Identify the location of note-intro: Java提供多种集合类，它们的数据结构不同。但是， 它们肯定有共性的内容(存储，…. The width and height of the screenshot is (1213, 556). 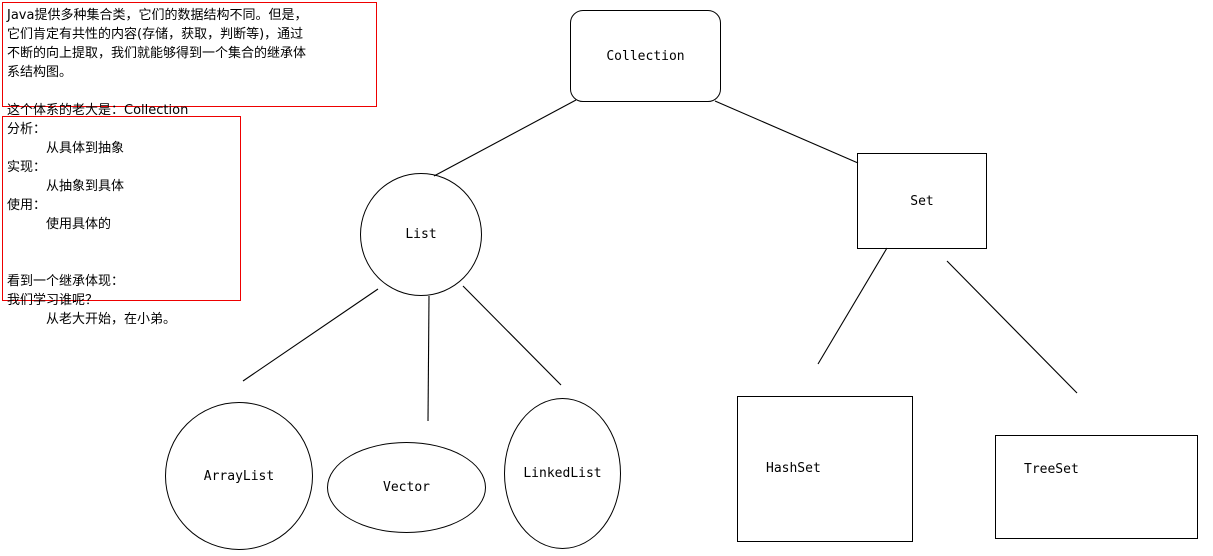
(189, 60).